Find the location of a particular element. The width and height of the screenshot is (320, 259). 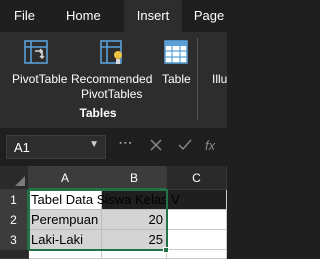

select-all-button is located at coordinates (14, 178).